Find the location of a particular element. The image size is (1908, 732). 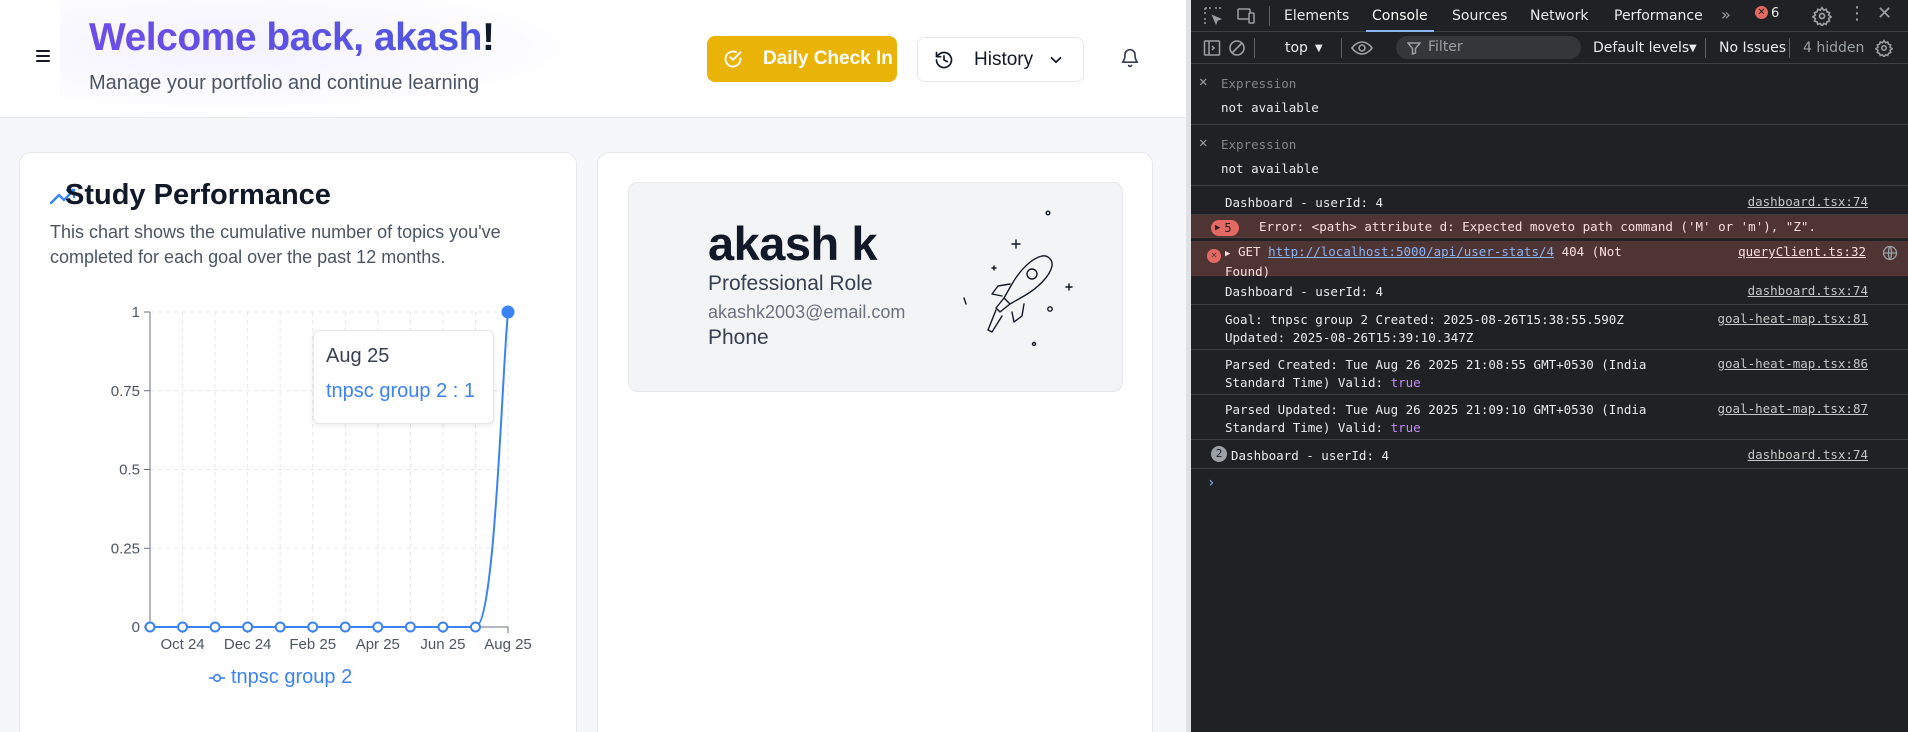

console-settings-icon is located at coordinates (1884, 48).